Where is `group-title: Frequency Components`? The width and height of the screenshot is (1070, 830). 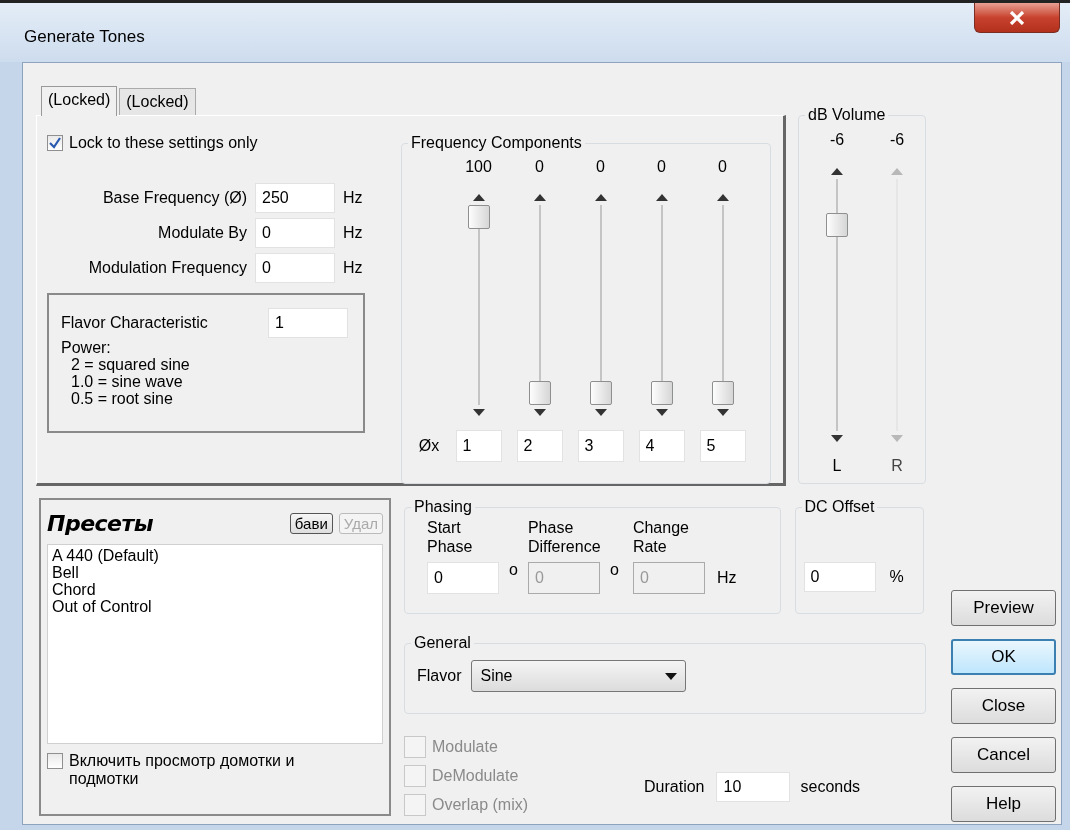
group-title: Frequency Components is located at coordinates (496, 143).